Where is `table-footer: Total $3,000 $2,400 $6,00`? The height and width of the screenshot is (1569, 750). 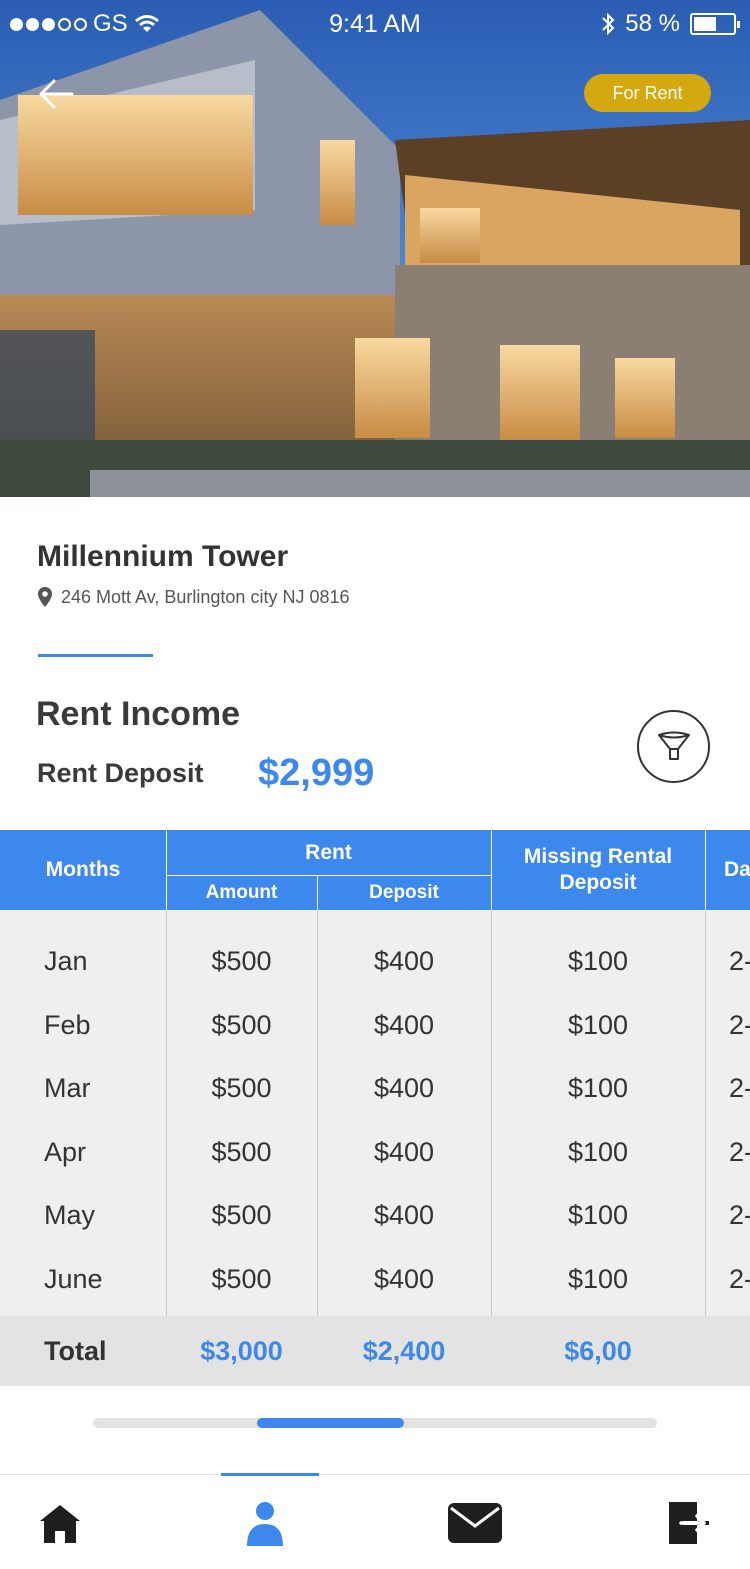
table-footer: Total $3,000 $2,400 $6,00 is located at coordinates (375, 1351).